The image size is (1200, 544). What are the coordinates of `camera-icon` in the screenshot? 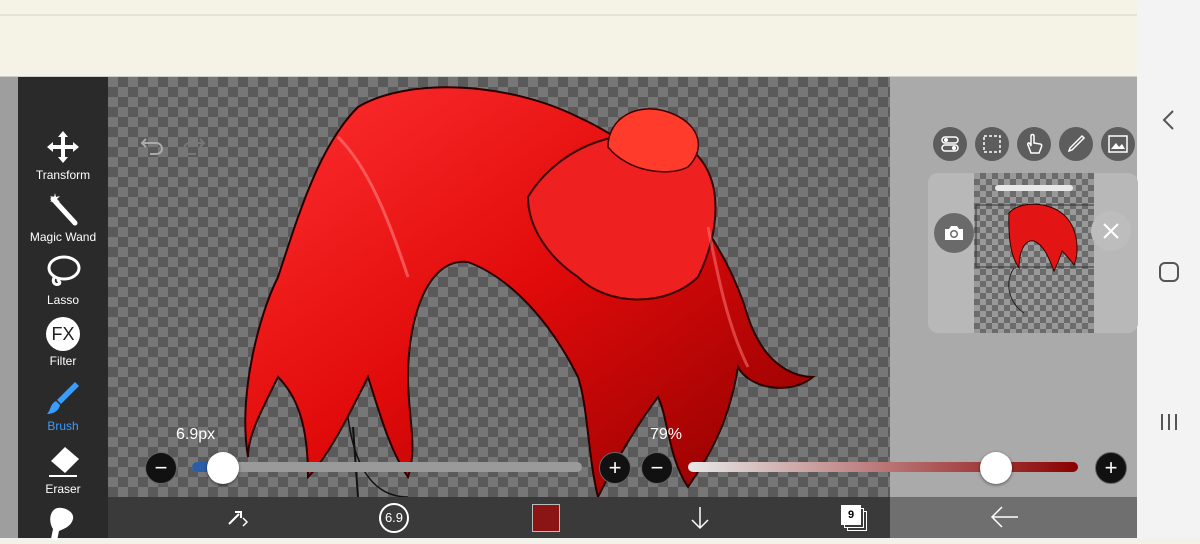 It's located at (954, 233).